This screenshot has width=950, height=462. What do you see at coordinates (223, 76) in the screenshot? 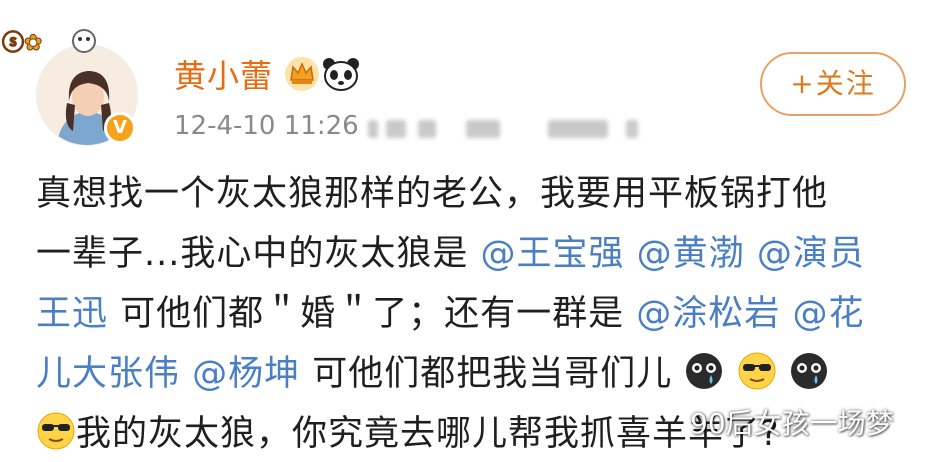
I see `author-name: 黄小蕾` at bounding box center [223, 76].